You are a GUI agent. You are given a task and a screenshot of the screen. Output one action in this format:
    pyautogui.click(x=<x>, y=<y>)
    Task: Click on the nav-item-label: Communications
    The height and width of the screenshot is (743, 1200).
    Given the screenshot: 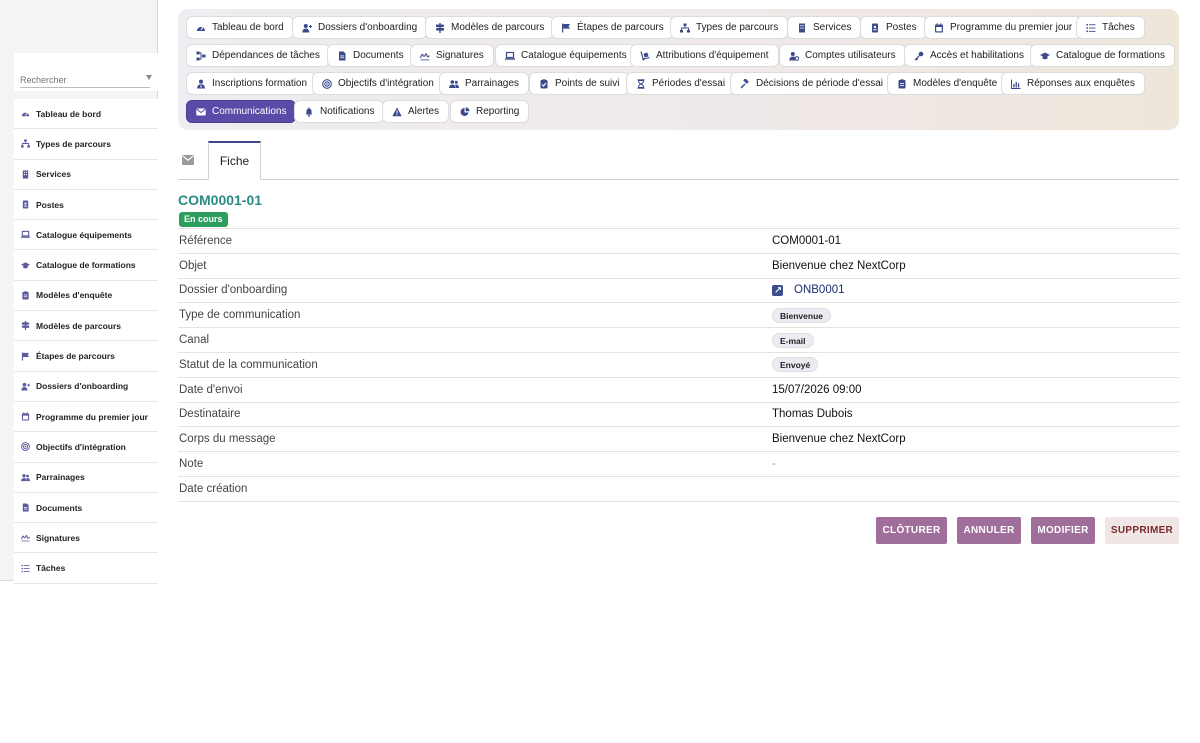 What is the action you would take?
    pyautogui.click(x=249, y=111)
    